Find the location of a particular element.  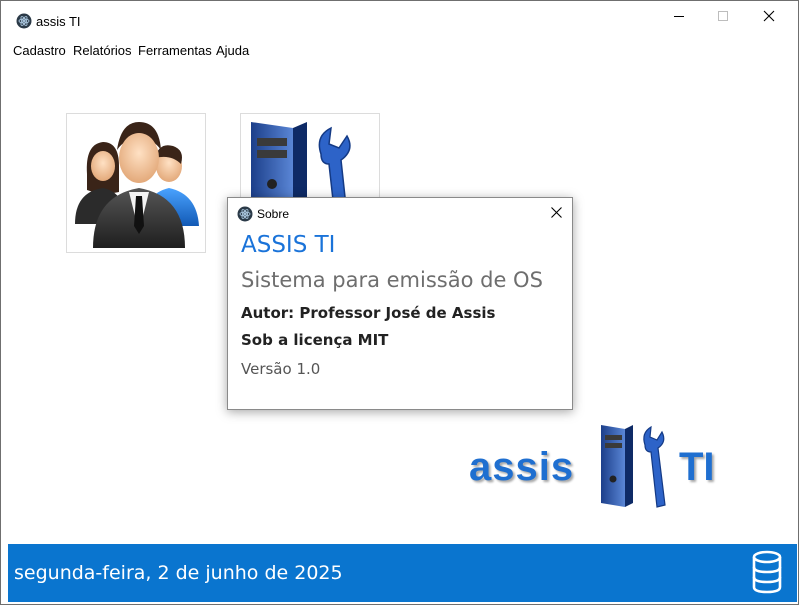

menu-bar: Cadastro Relatórios Ferramentas Ajuda is located at coordinates (399, 52).